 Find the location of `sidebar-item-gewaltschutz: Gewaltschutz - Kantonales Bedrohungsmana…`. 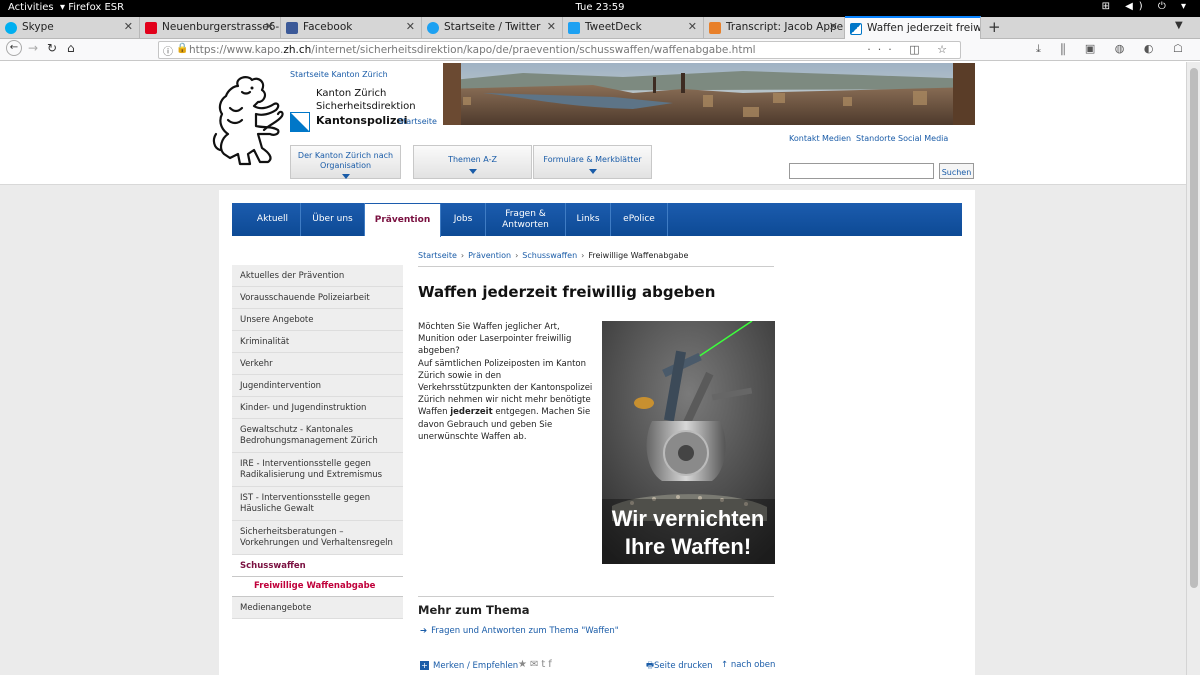

sidebar-item-gewaltschutz: Gewaltschutz - Kantonales Bedrohungsmana… is located at coordinates (317, 436).